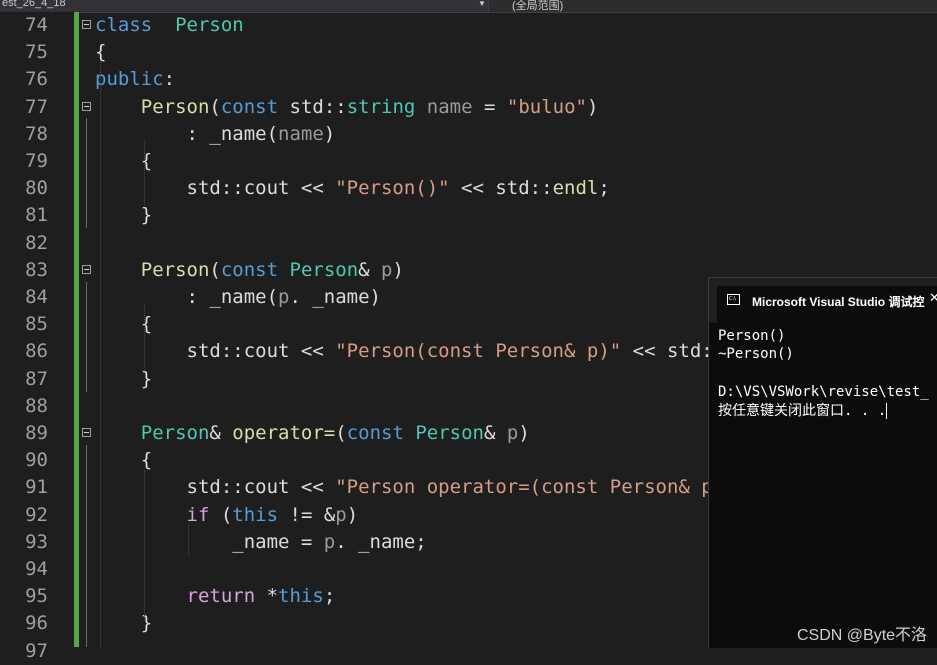 The image size is (937, 665). I want to click on console-output-line: 按任意键关闭此窗口. . ., so click(803, 411).